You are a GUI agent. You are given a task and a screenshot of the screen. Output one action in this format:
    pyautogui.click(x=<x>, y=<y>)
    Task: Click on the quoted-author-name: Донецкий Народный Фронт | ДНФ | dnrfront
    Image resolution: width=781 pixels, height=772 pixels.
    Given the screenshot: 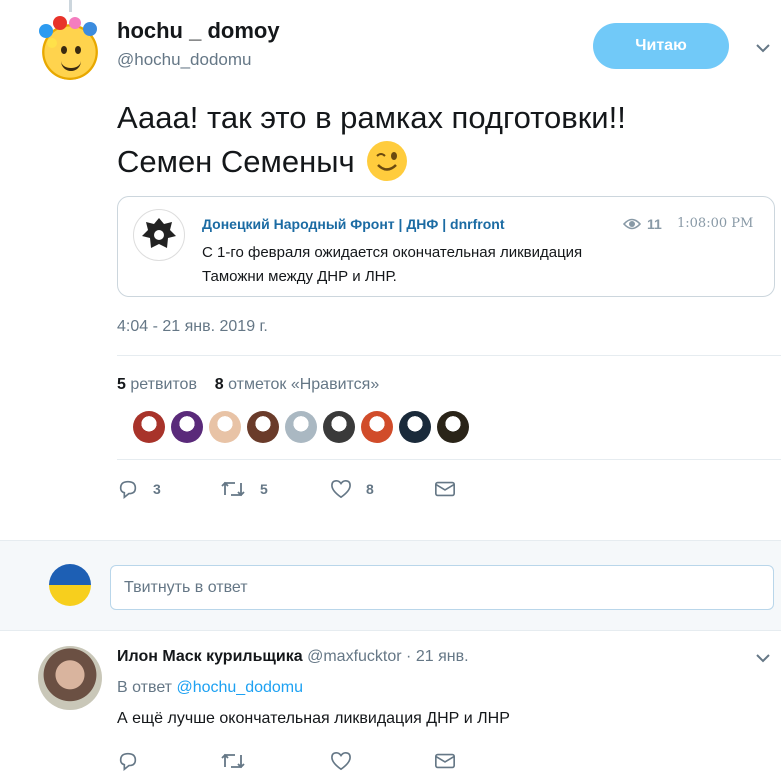 What is the action you would take?
    pyautogui.click(x=353, y=224)
    